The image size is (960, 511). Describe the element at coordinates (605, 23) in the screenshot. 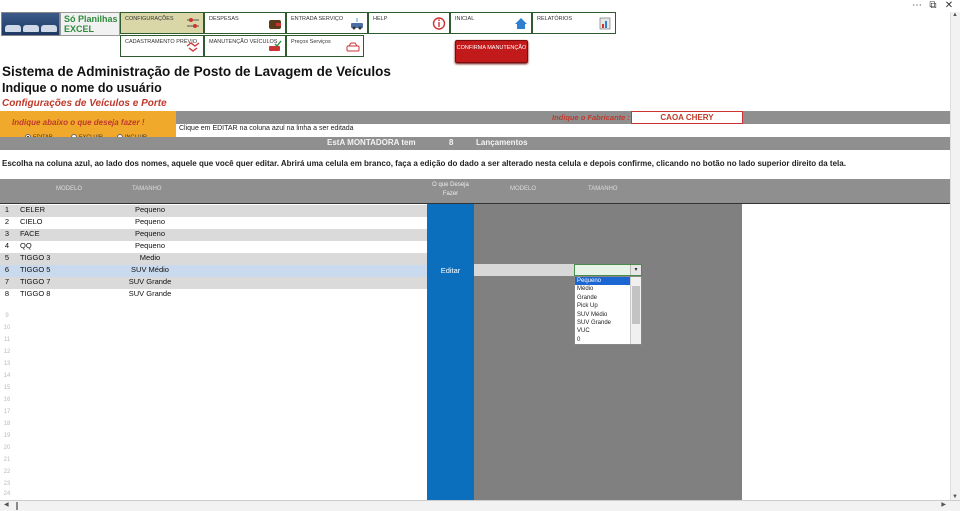

I see `report-icon` at that location.